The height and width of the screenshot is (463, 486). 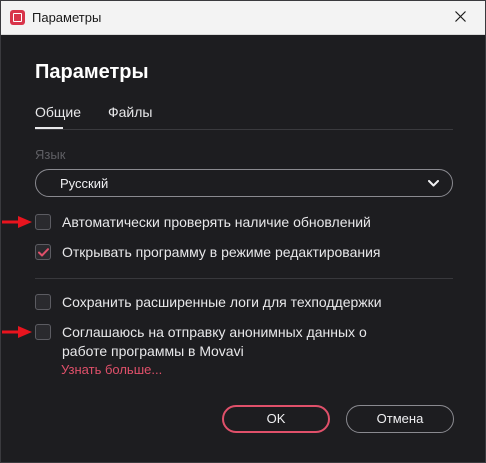 I want to click on language-label: Язык, so click(x=50, y=154).